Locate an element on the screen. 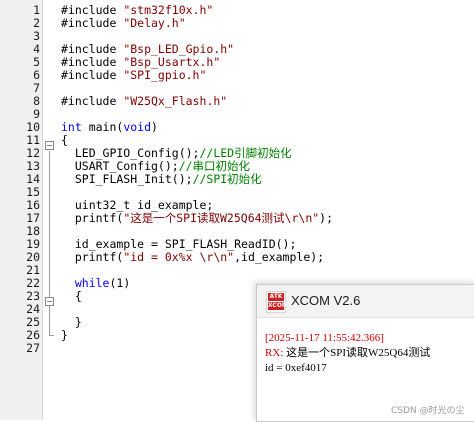  code-token: void is located at coordinates (137, 127).